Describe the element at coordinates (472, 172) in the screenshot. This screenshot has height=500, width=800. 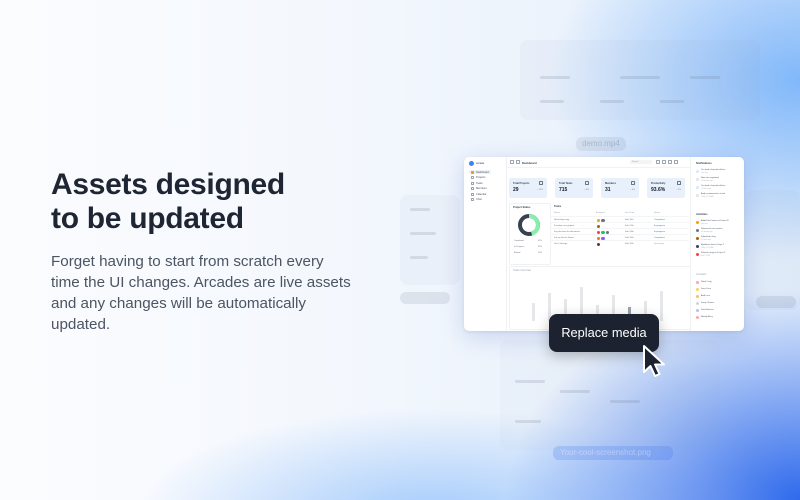
I see `home-icon` at that location.